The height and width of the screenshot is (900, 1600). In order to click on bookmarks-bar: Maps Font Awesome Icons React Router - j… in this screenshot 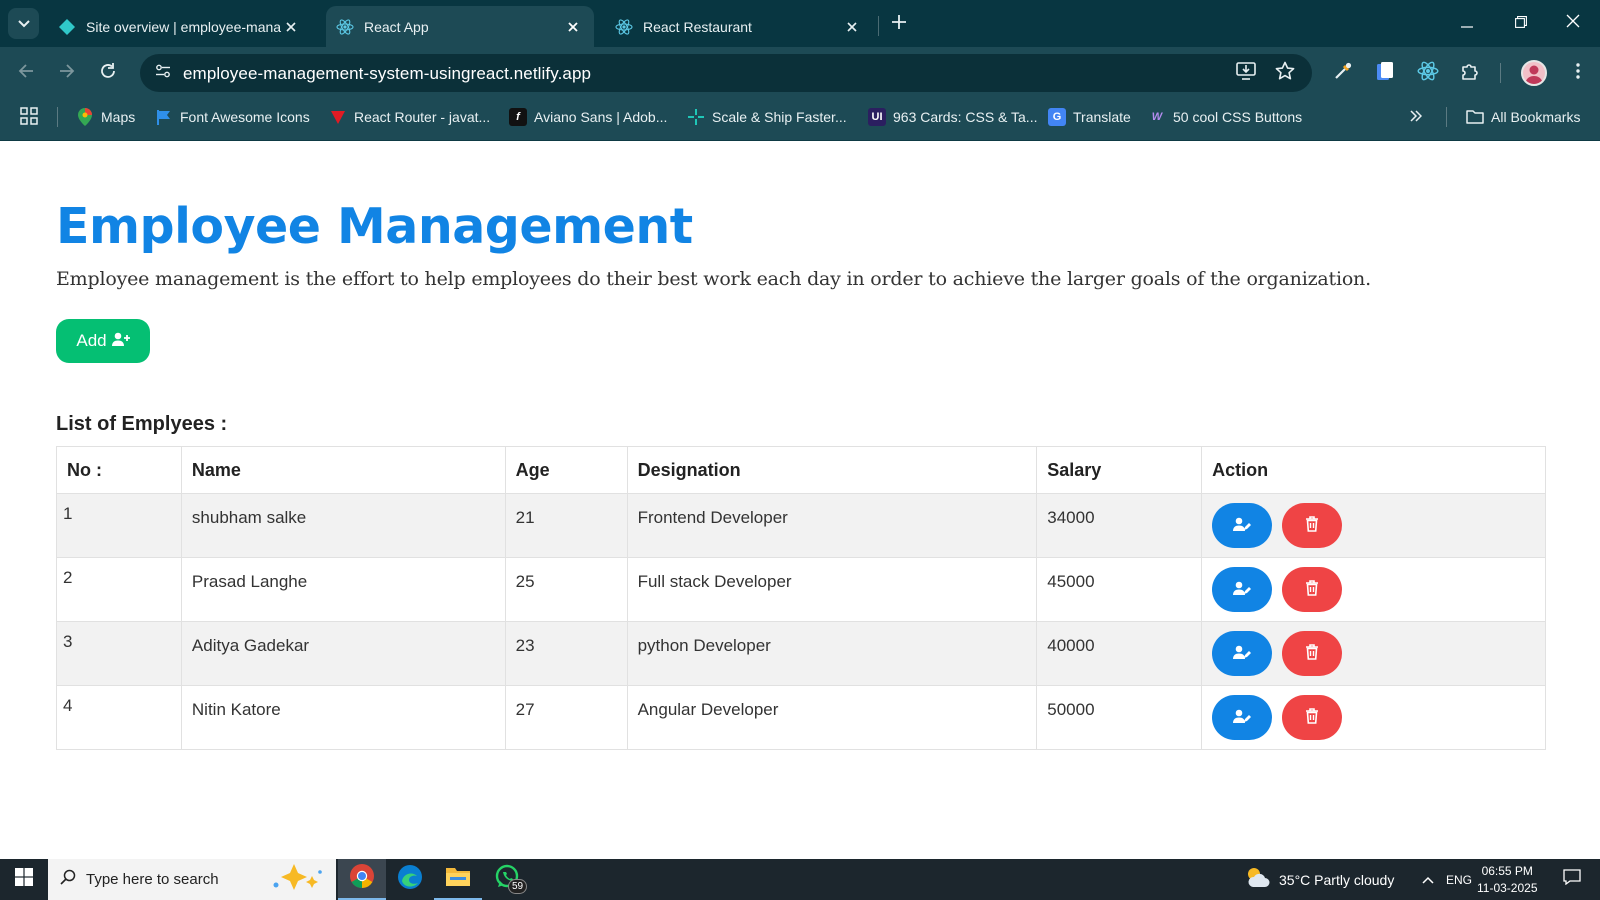, I will do `click(800, 120)`.